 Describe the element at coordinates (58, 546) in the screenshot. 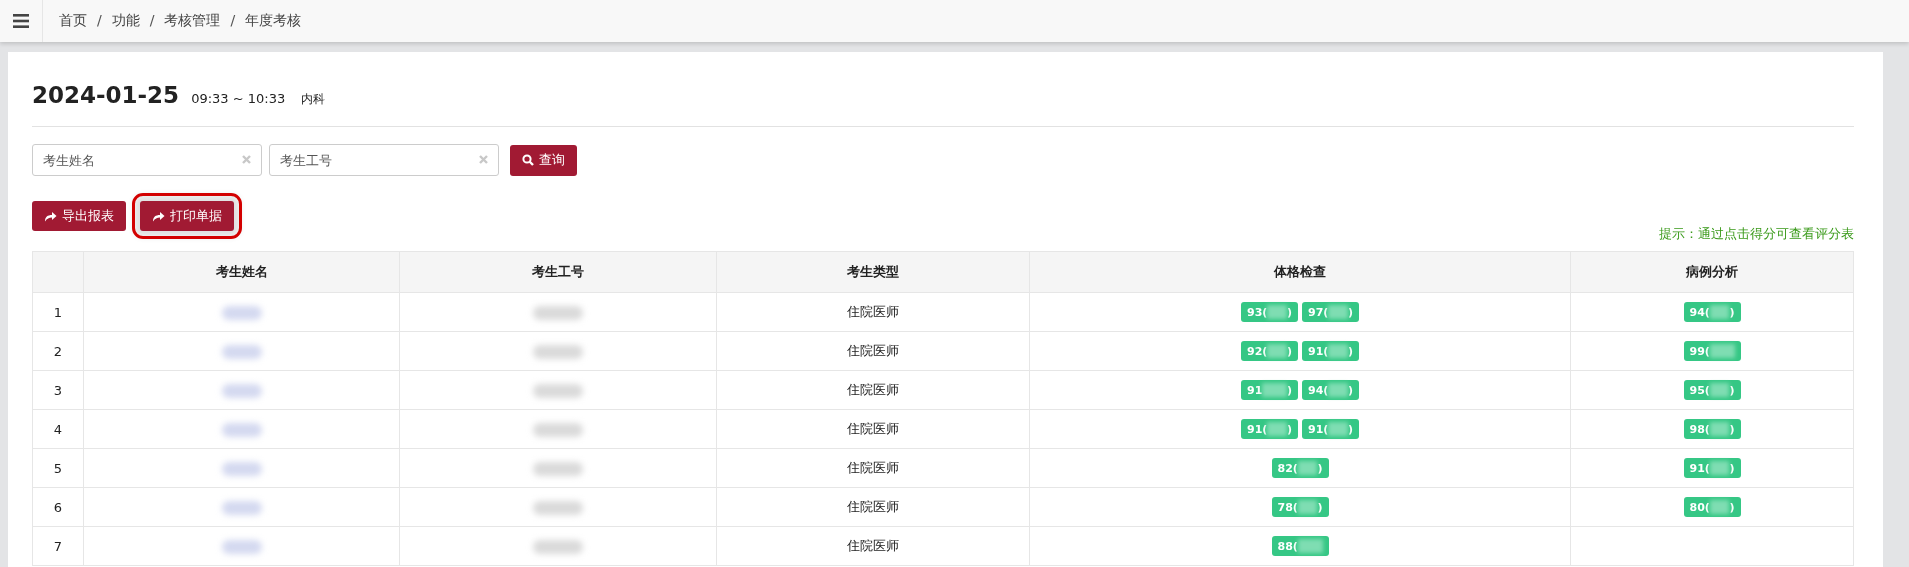

I see `table-cell: 7` at that location.